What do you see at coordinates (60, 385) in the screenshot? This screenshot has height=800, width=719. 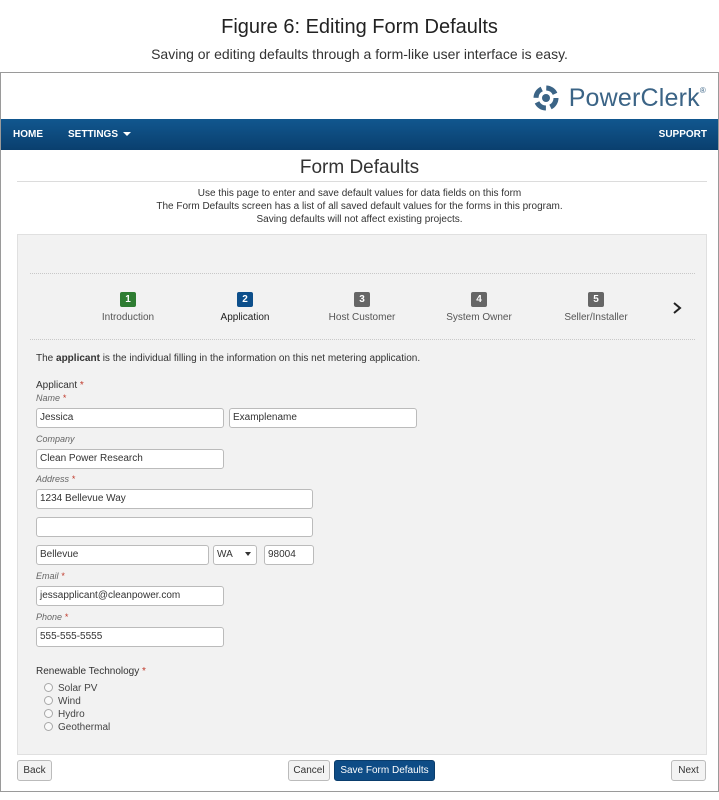 I see `applicant-section-label: Applicant *` at bounding box center [60, 385].